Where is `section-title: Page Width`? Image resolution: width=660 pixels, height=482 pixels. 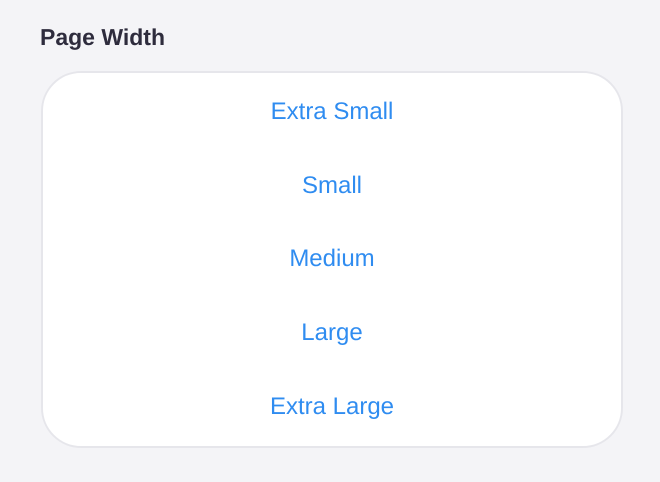 section-title: Page Width is located at coordinates (103, 37).